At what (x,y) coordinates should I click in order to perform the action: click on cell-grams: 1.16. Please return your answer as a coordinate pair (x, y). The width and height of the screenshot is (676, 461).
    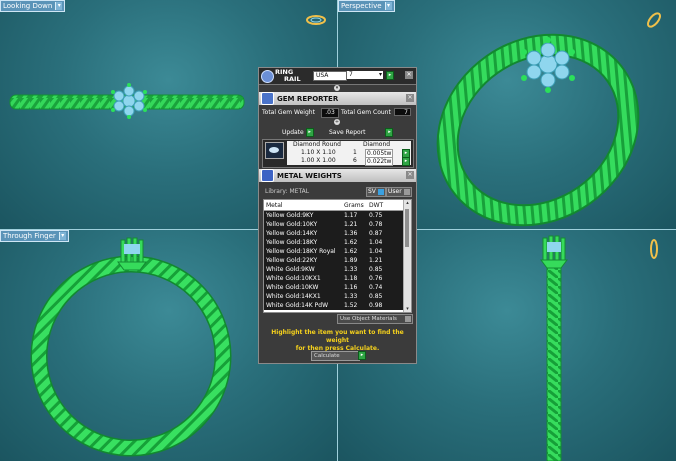
    Looking at the image, I should click on (351, 287).